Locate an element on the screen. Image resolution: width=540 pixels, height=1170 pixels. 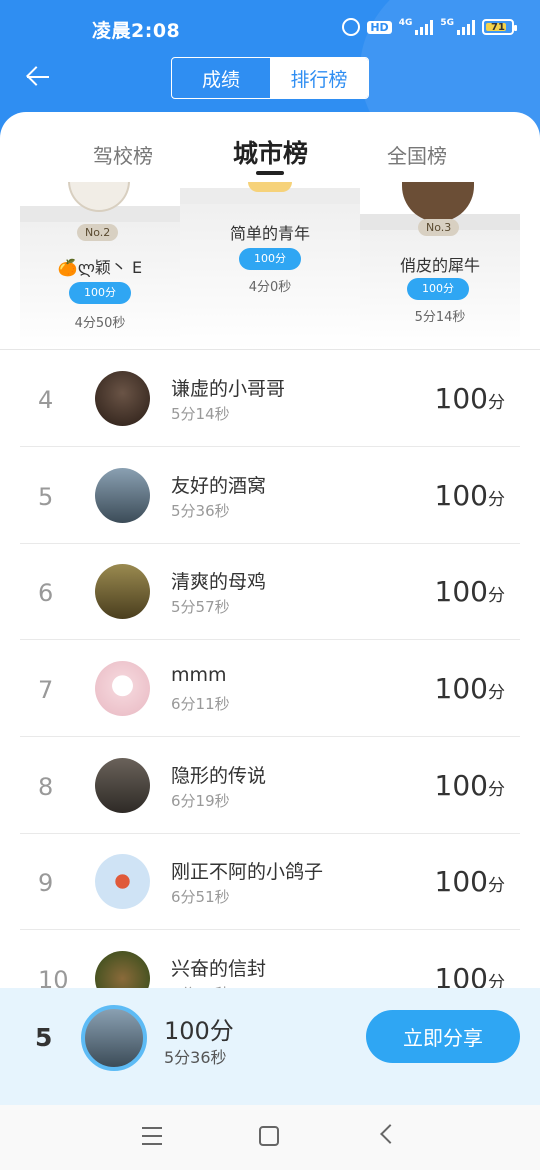
my-rank-number: 5 is located at coordinates (44, 1037).